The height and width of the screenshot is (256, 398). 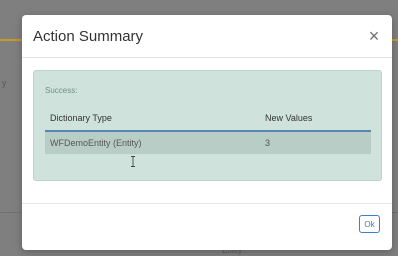 I want to click on table-row: WFDemoEntity (Entity) 3, so click(x=208, y=142).